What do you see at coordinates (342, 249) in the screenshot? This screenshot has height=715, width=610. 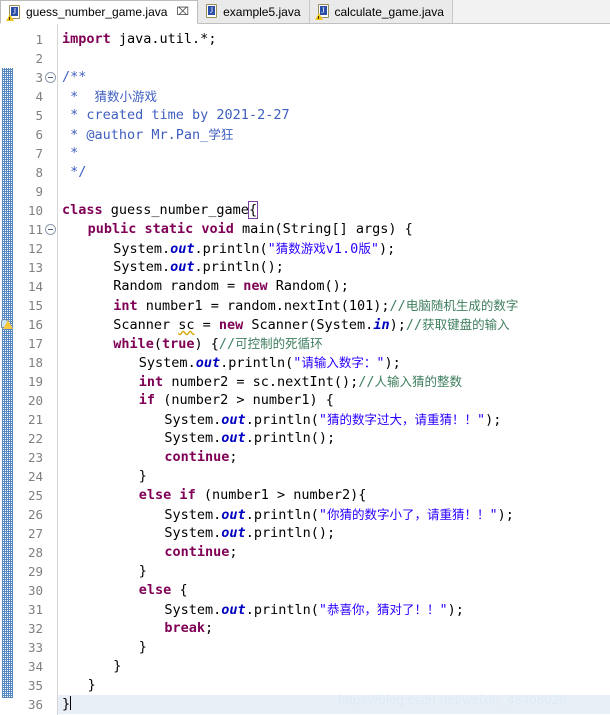 I see `code-token-str: v1.0` at bounding box center [342, 249].